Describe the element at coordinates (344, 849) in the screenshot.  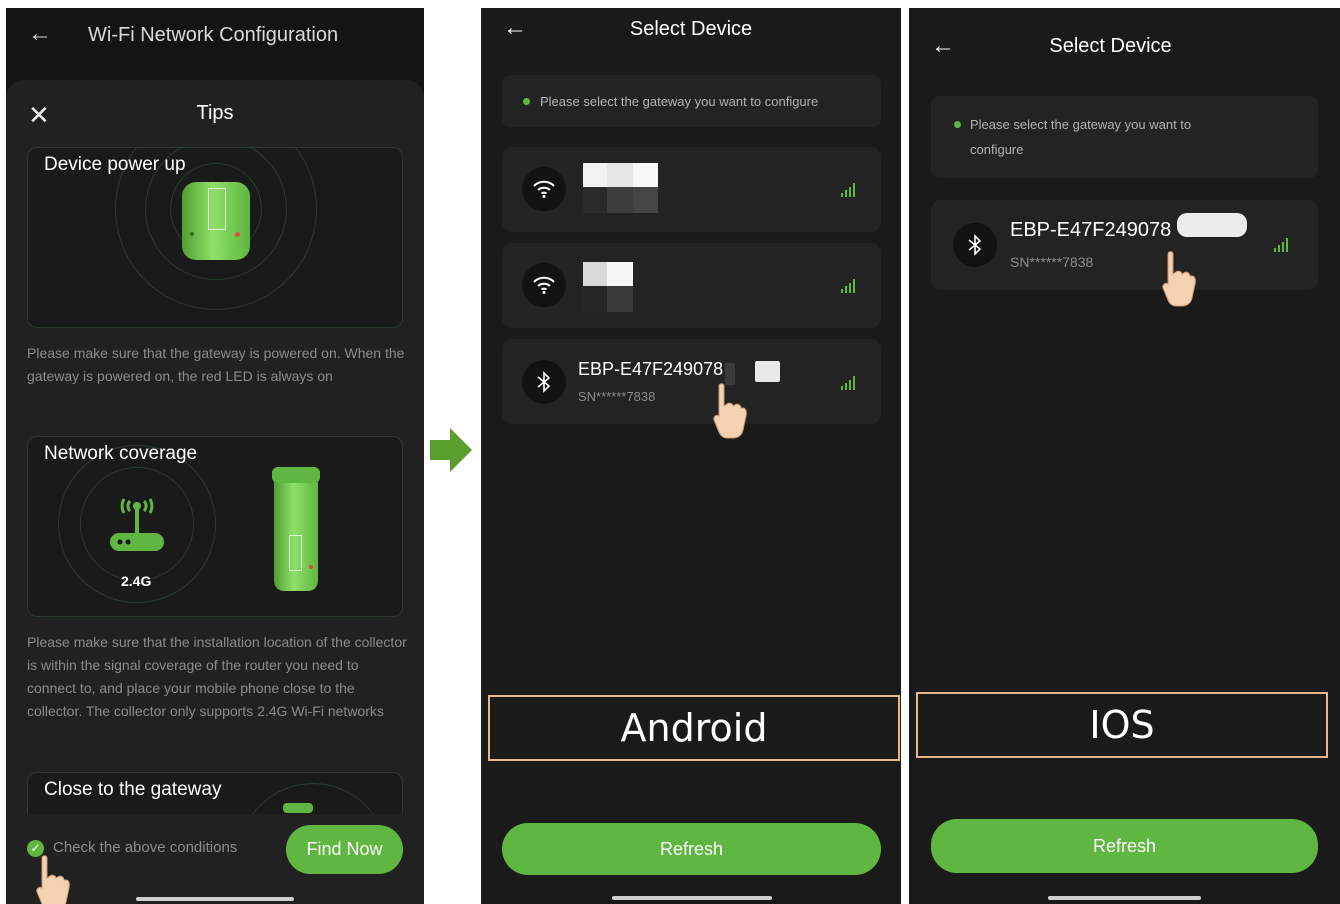
I see `find-now-button: Find Now` at that location.